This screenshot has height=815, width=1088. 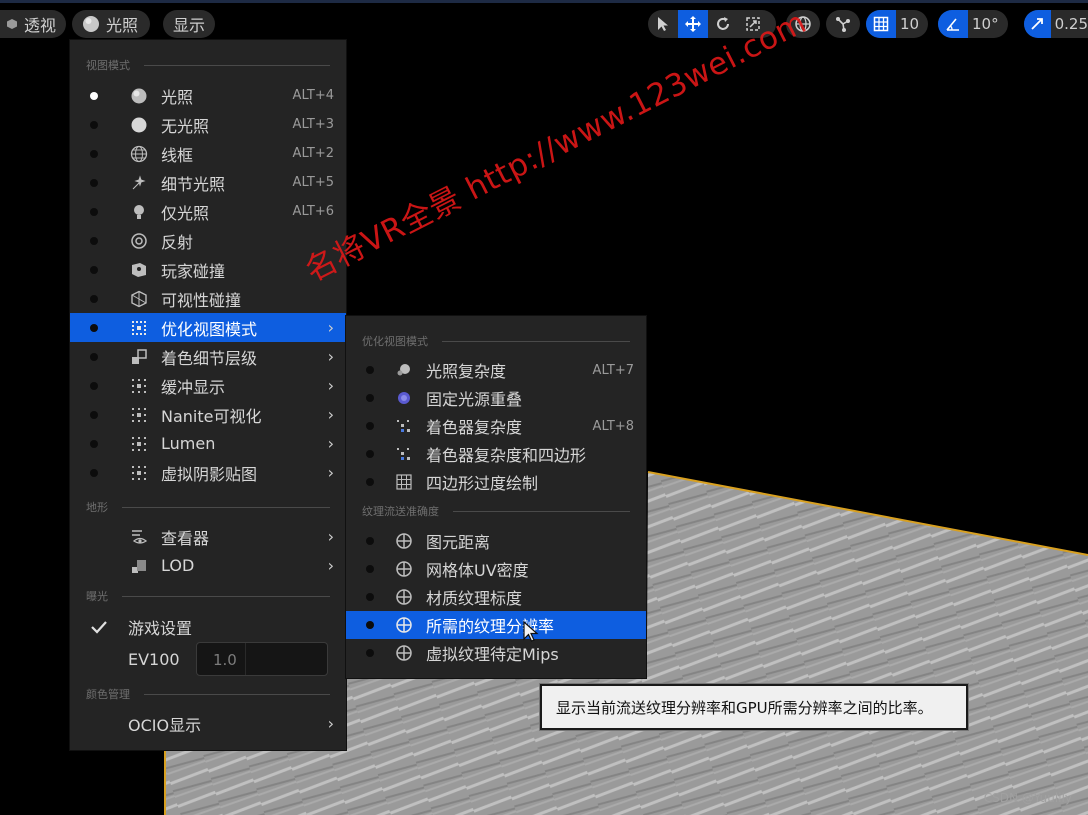 I want to click on surface-snapping-icon, so click(x=843, y=24).